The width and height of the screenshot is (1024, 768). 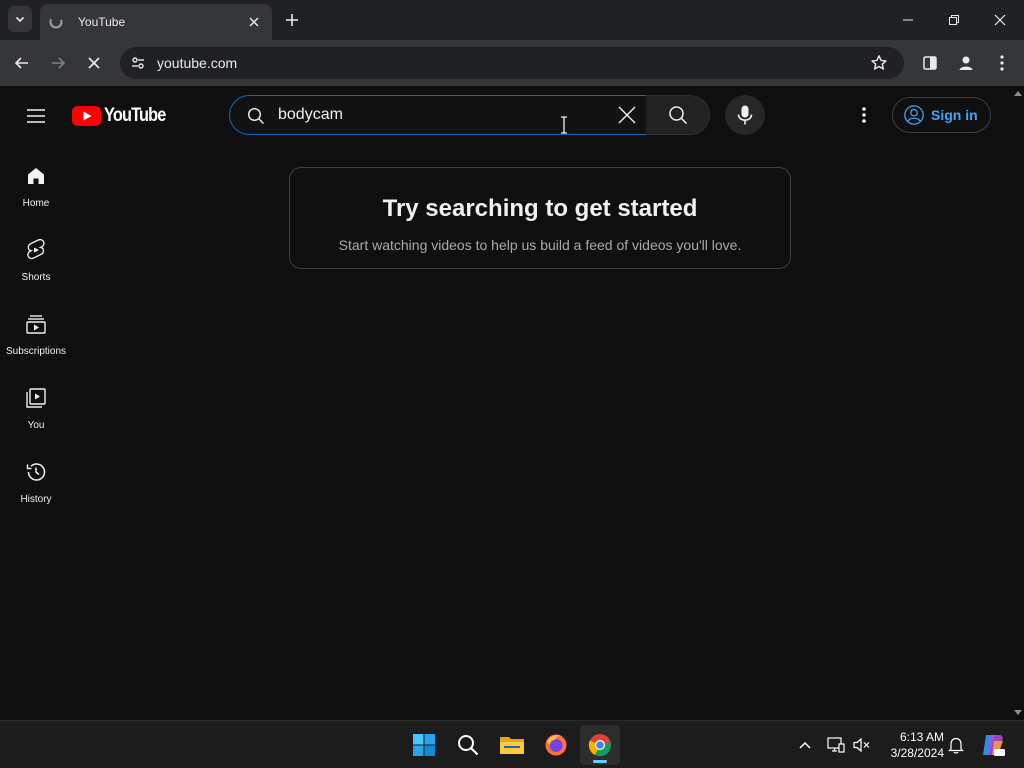 I want to click on text-cursor-icon, so click(x=564, y=125).